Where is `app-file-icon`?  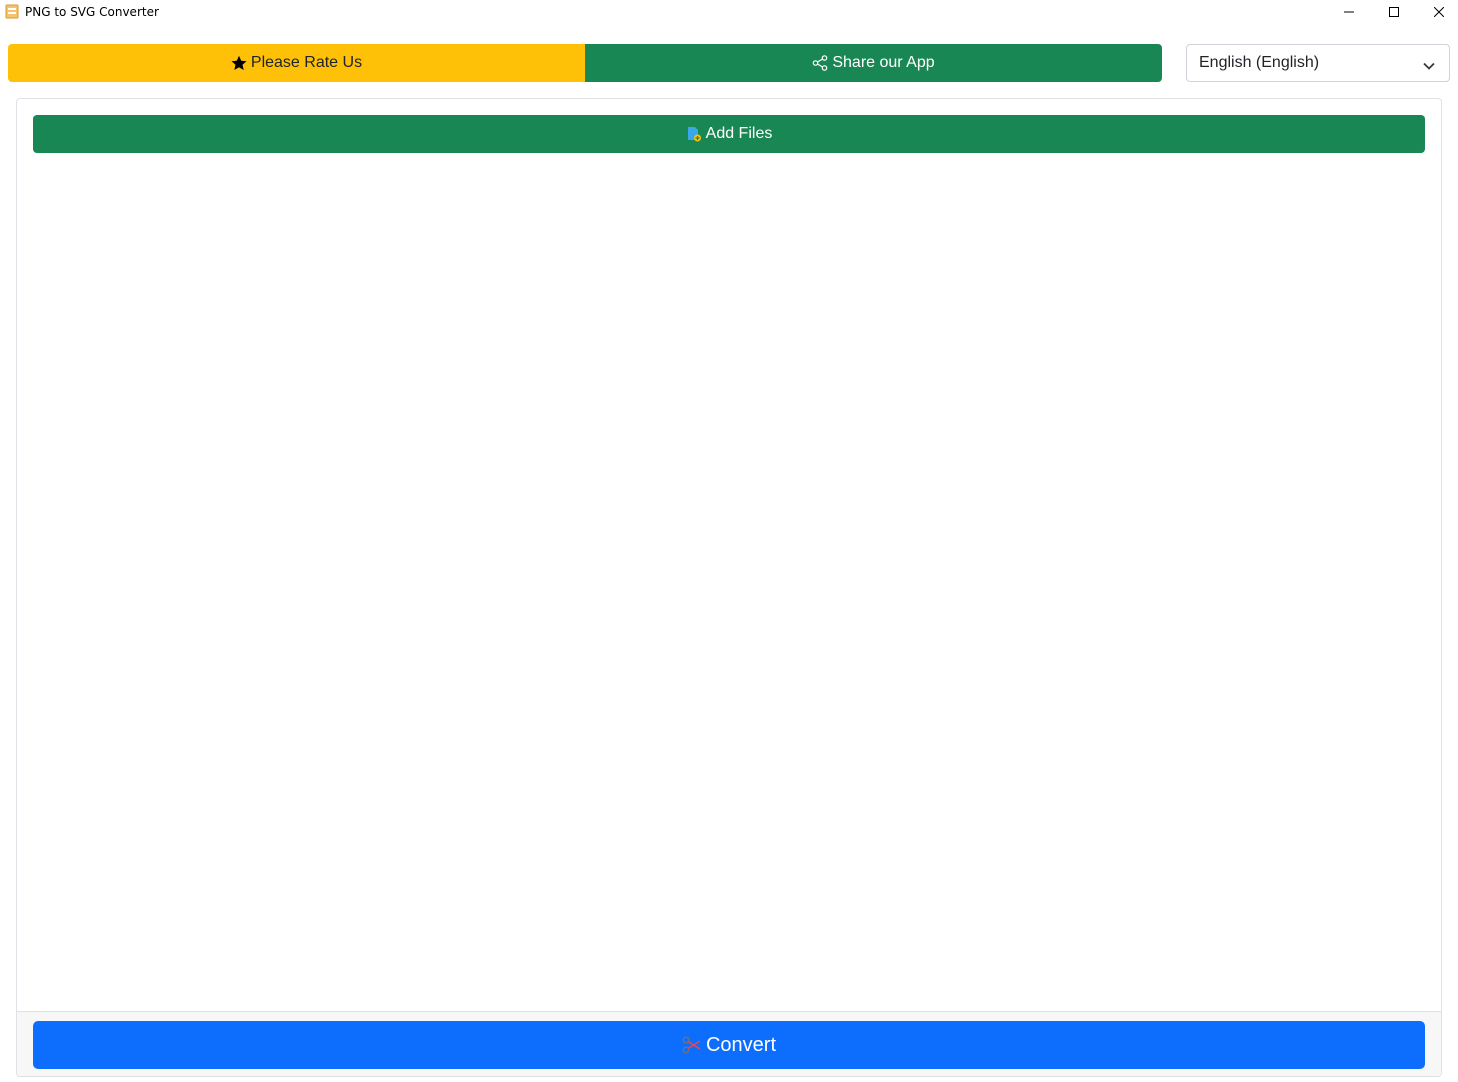 app-file-icon is located at coordinates (12, 11).